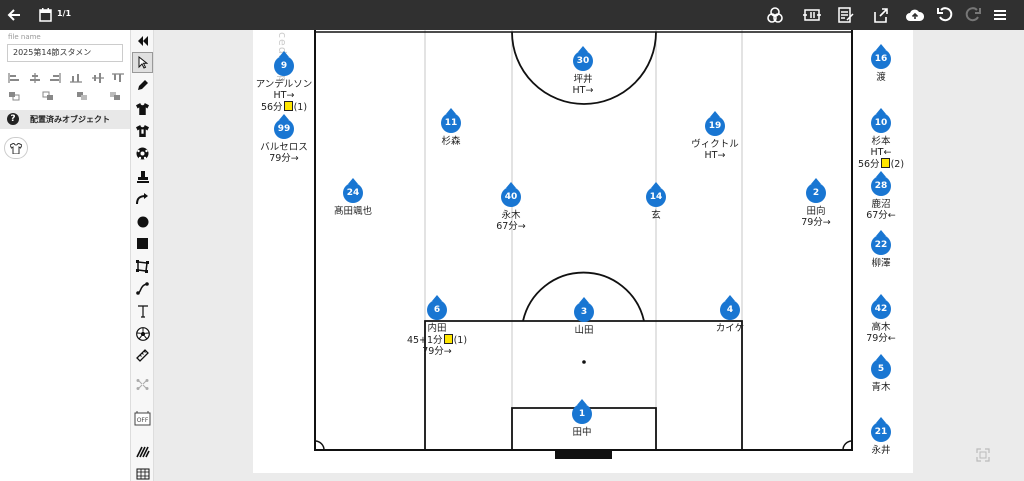 The width and height of the screenshot is (1024, 481). I want to click on polygon-icon, so click(142, 266).